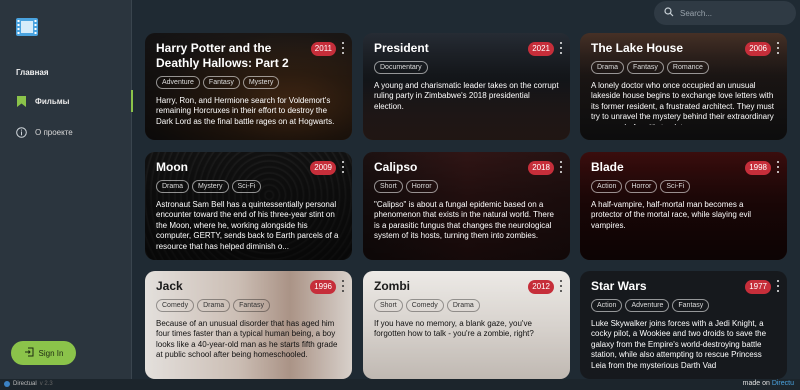  I want to click on sign-in-label: Sign In, so click(51, 353).